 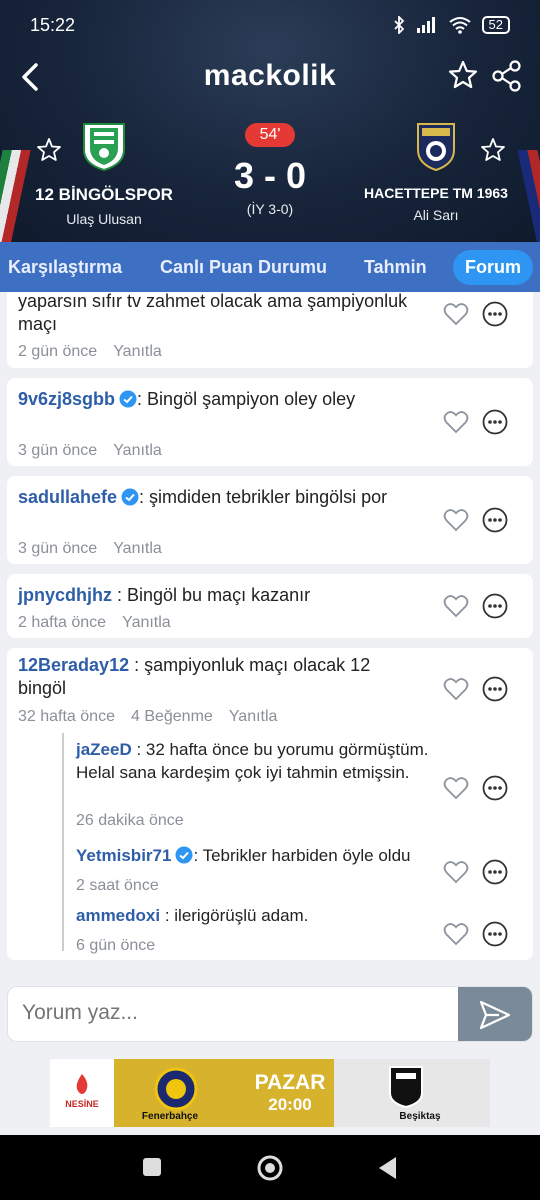 I want to click on comment-text: : şimdiden tebrikler bingölsi por, so click(x=263, y=497).